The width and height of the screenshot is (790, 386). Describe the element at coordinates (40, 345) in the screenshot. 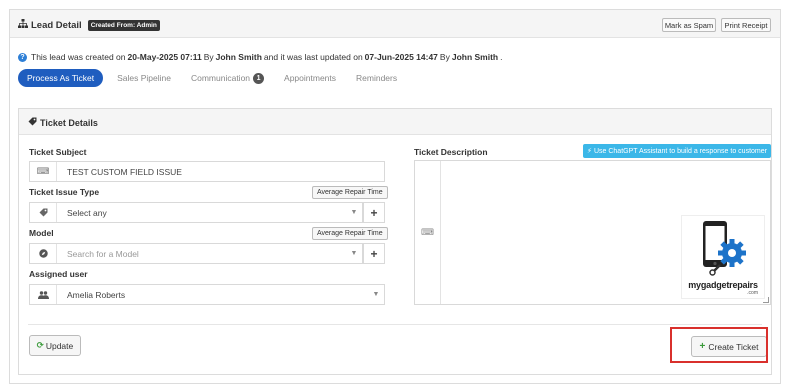

I see `refresh-icon: ⟳` at that location.